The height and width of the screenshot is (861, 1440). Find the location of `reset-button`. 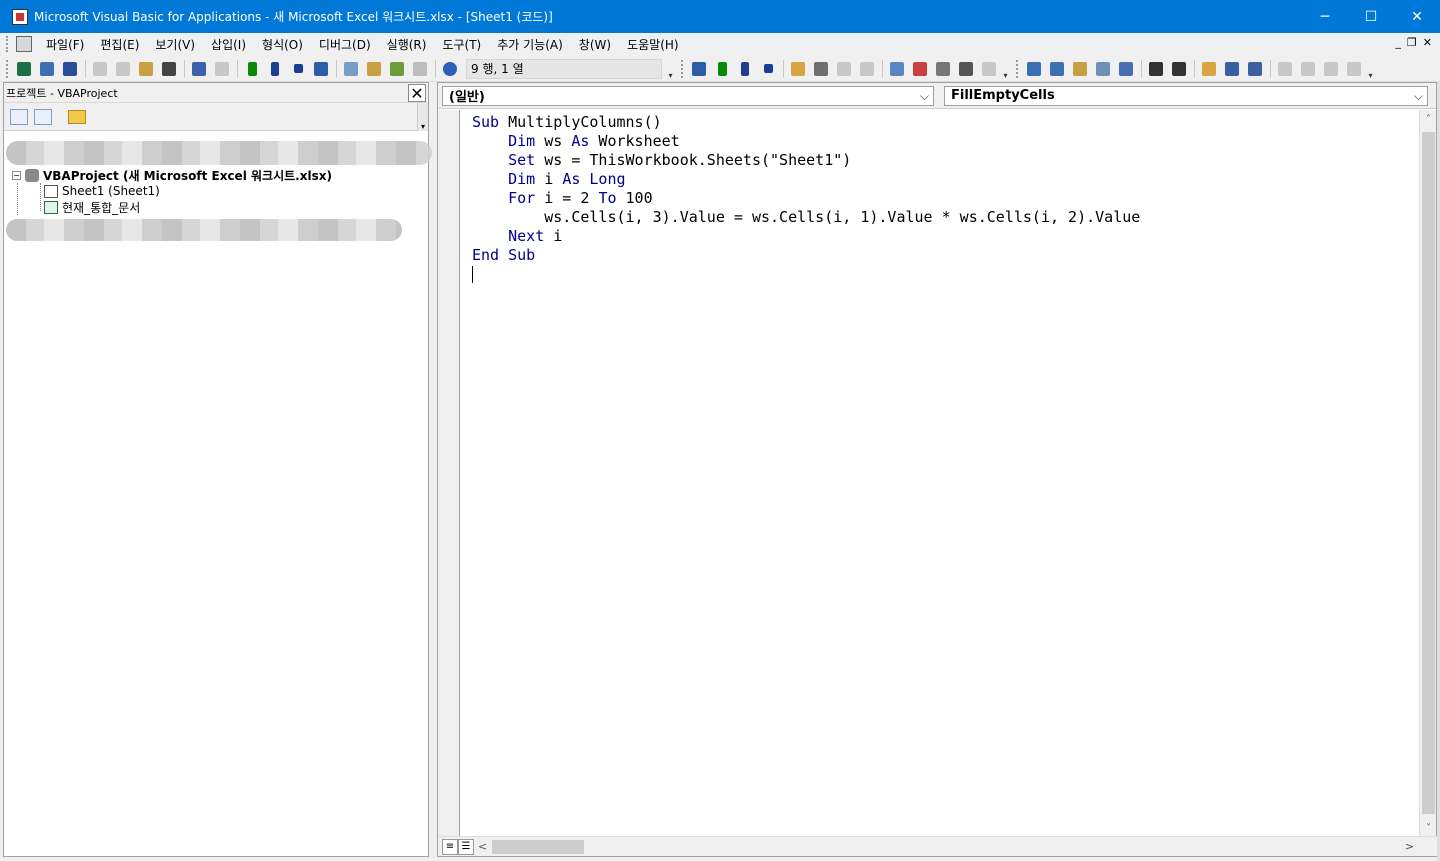

reset-button is located at coordinates (298, 69).